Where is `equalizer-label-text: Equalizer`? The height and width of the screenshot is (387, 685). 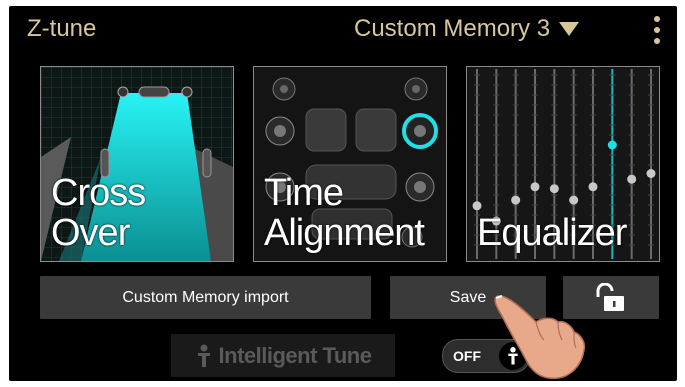
equalizer-label-text: Equalizer is located at coordinates (552, 233).